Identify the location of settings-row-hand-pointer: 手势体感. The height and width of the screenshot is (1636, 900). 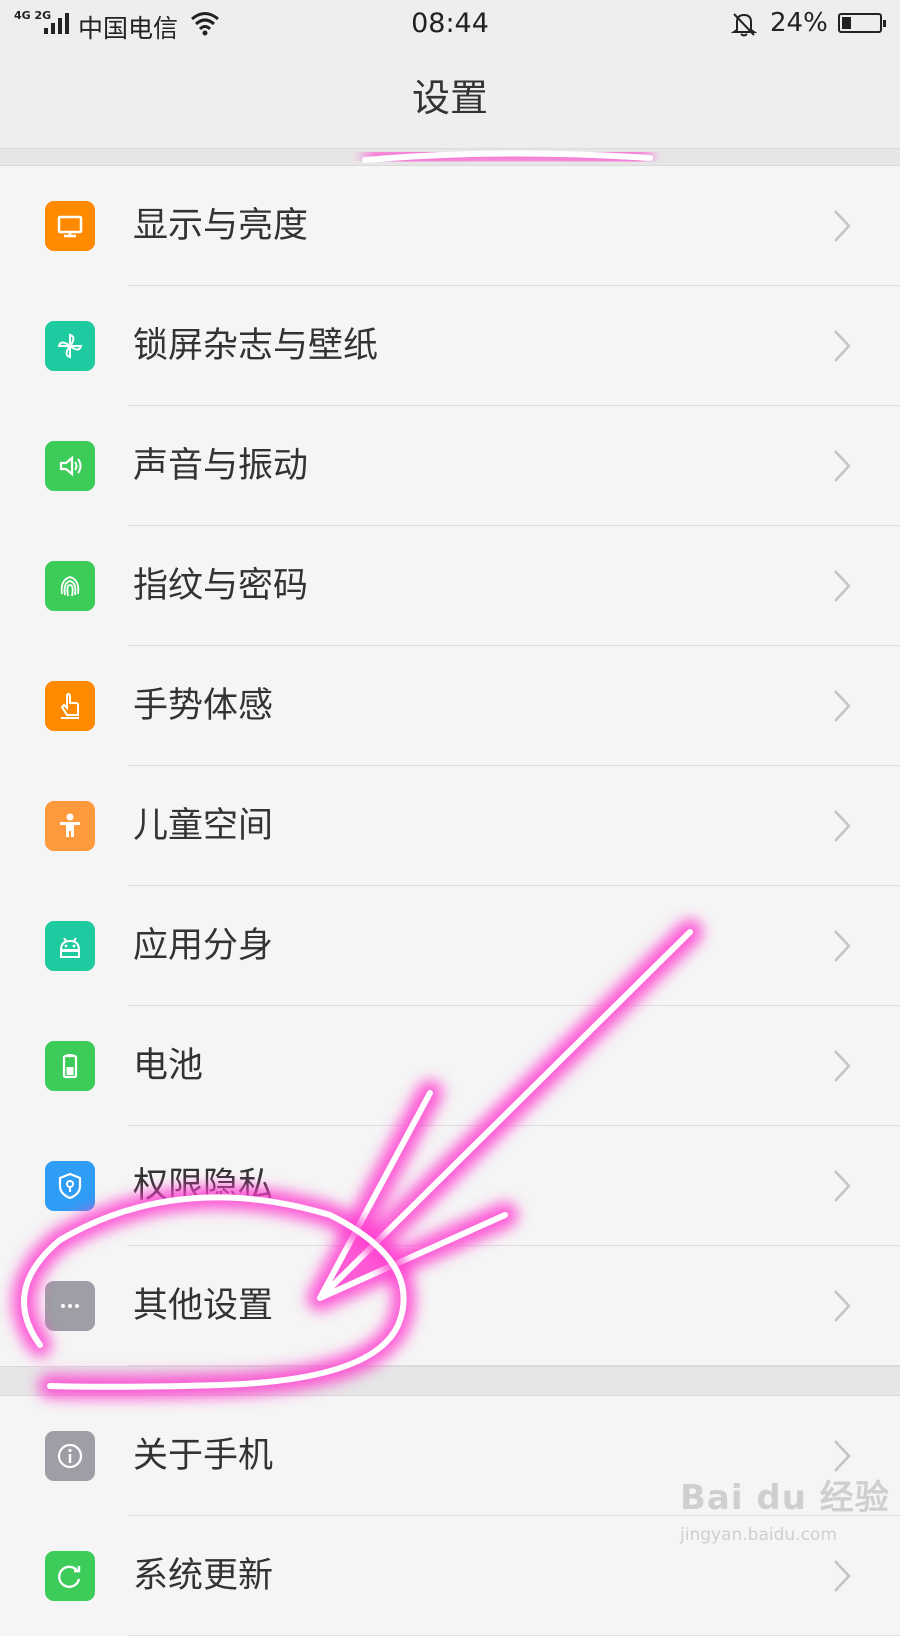
(450, 706).